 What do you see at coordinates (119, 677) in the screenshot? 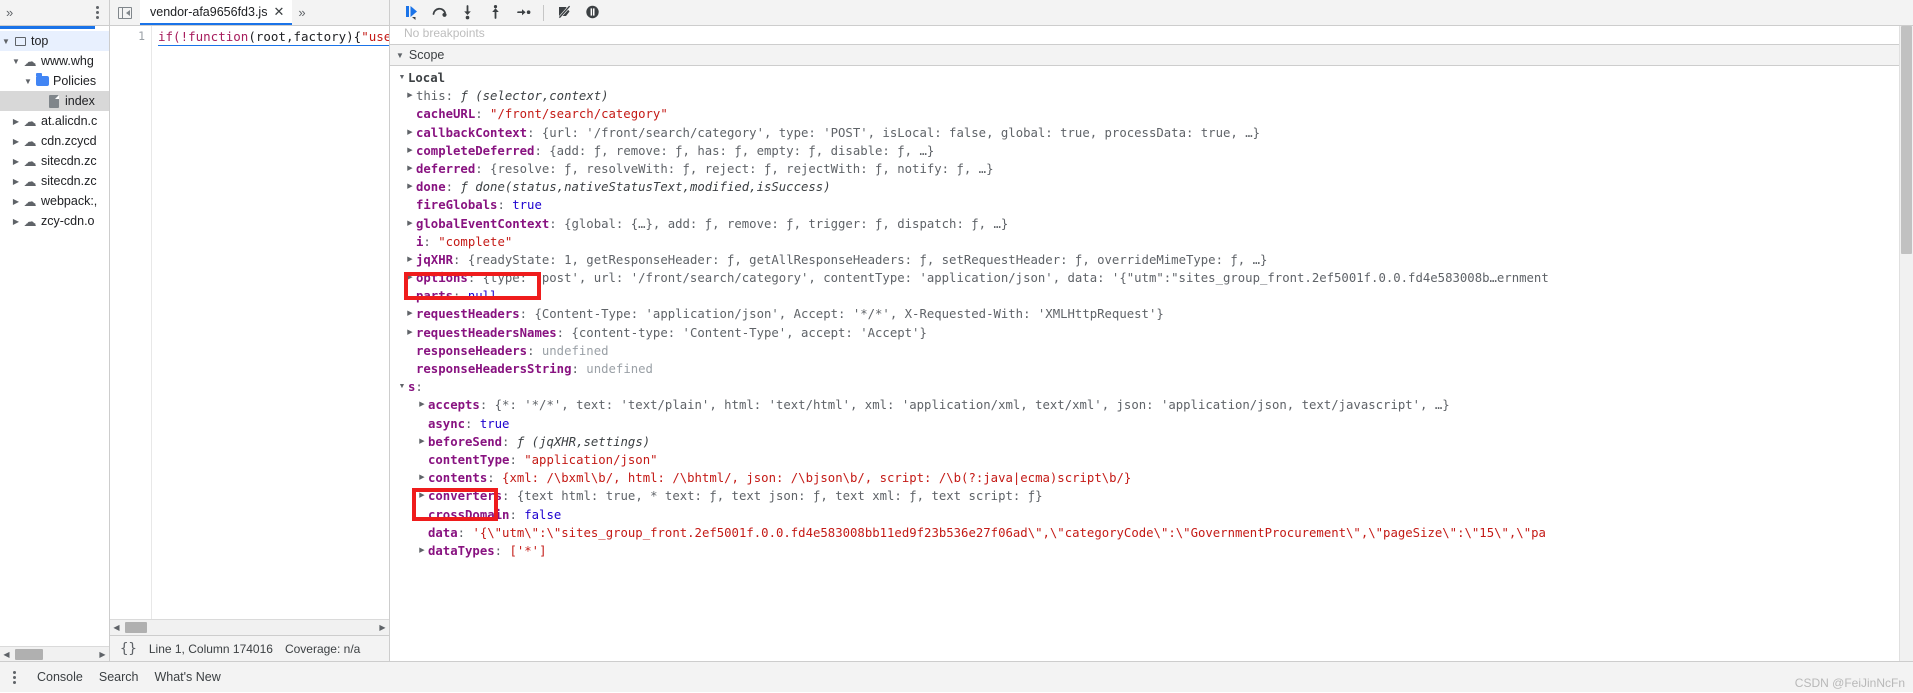
I see `drawer-tab-search: Search` at bounding box center [119, 677].